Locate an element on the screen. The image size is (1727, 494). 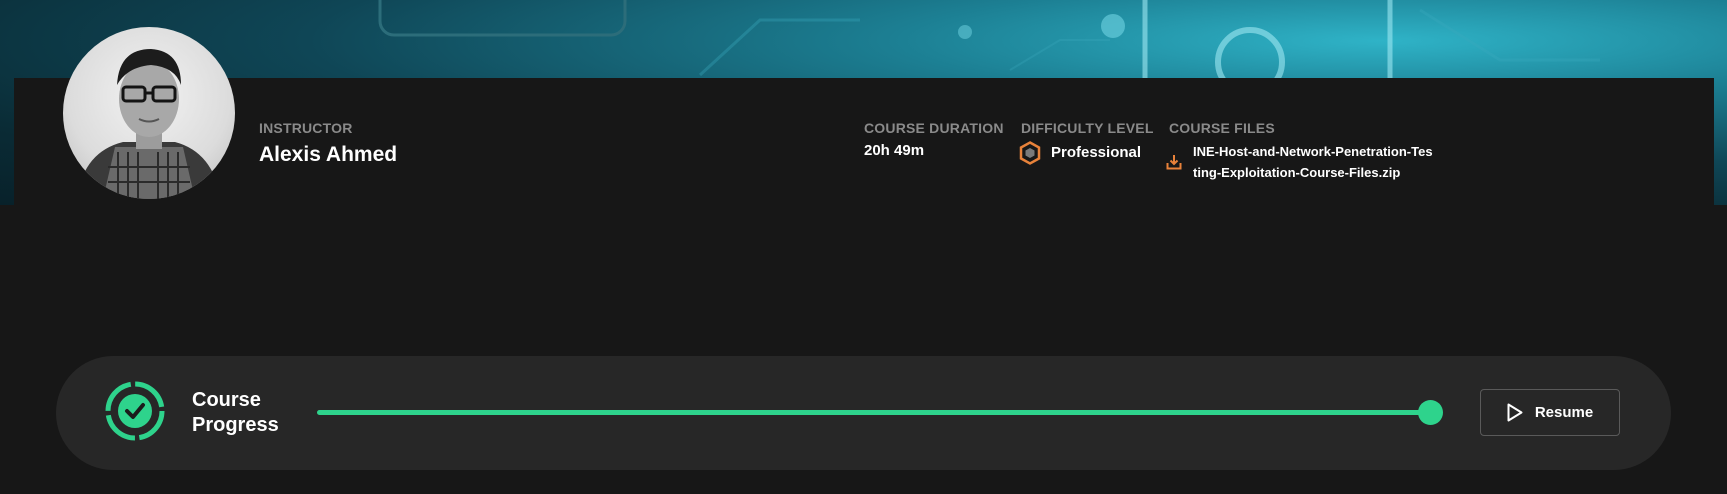
course-duration-label: COURSE DURATION is located at coordinates (934, 128).